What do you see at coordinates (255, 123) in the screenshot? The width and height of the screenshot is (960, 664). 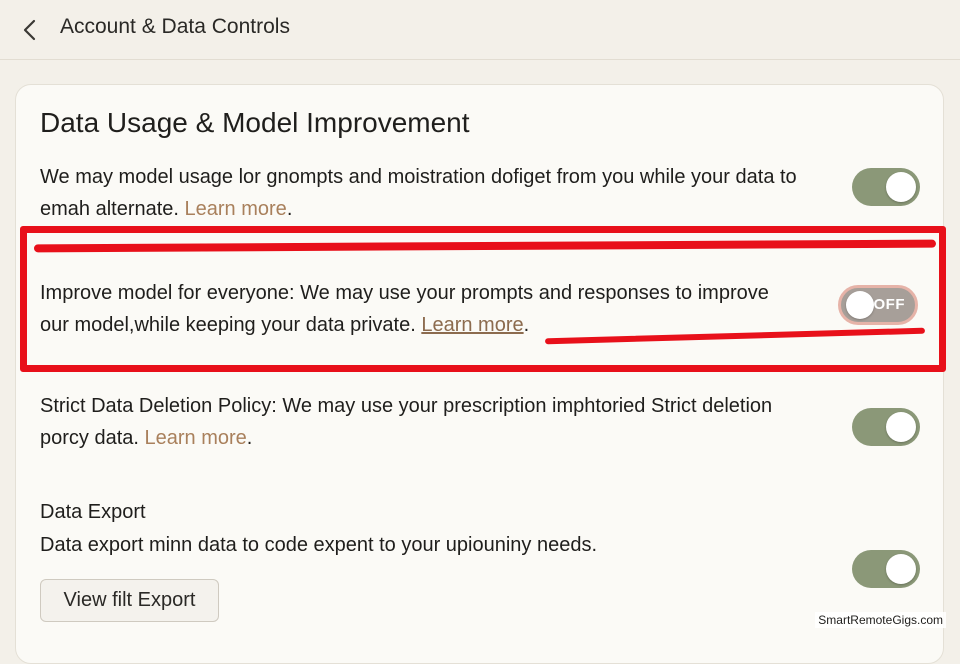 I see `section-title: Data Usage & Model Improvement` at bounding box center [255, 123].